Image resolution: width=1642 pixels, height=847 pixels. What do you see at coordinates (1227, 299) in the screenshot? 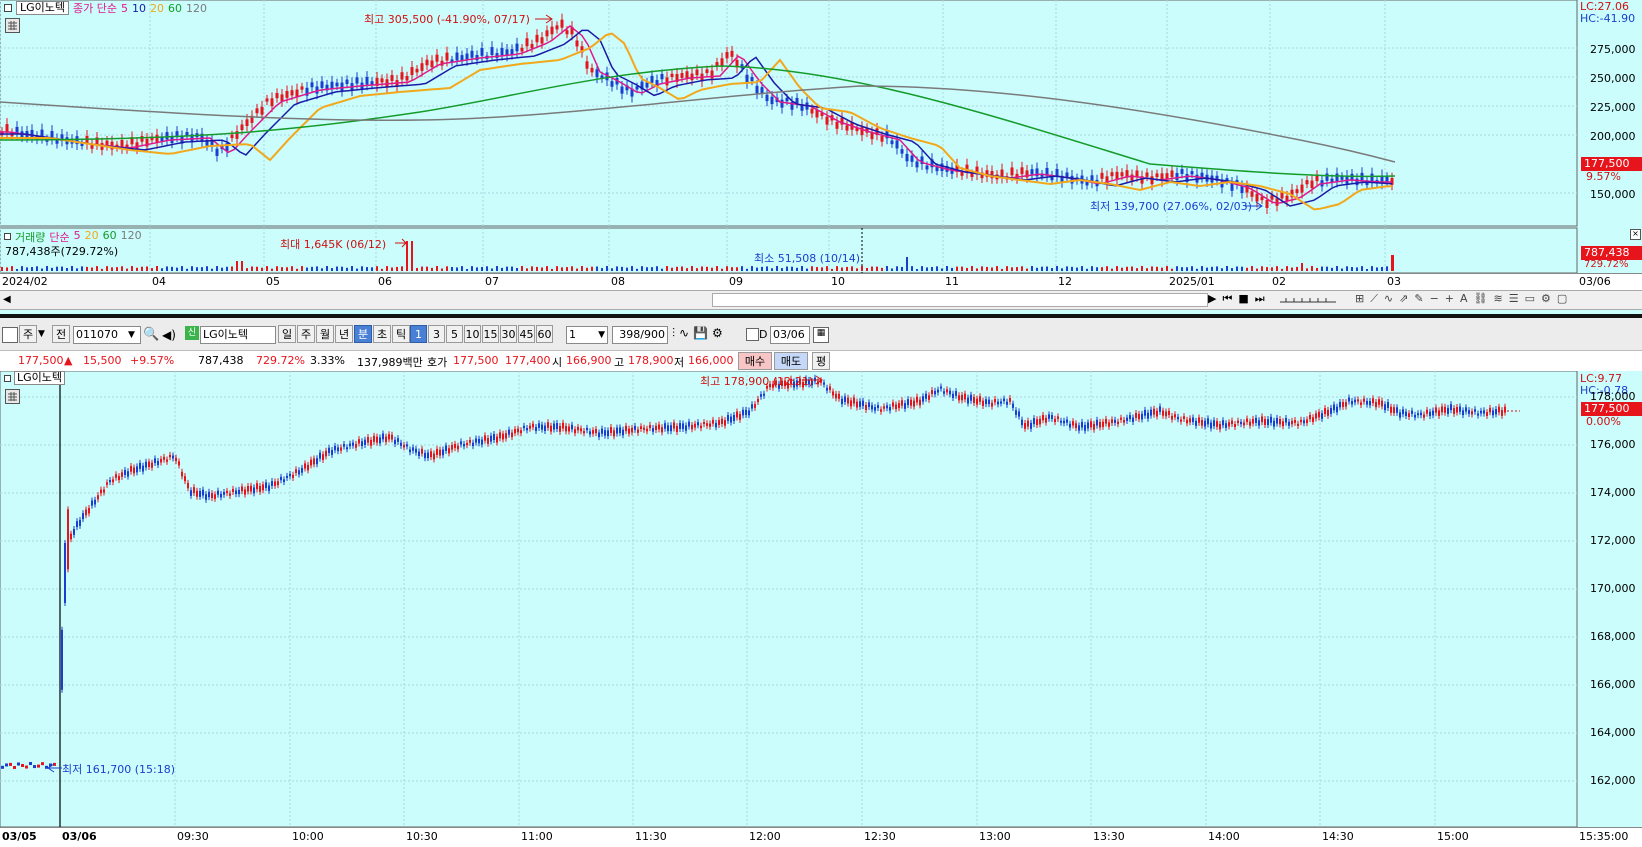
I see `rewind-icon: ⏮` at bounding box center [1227, 299].